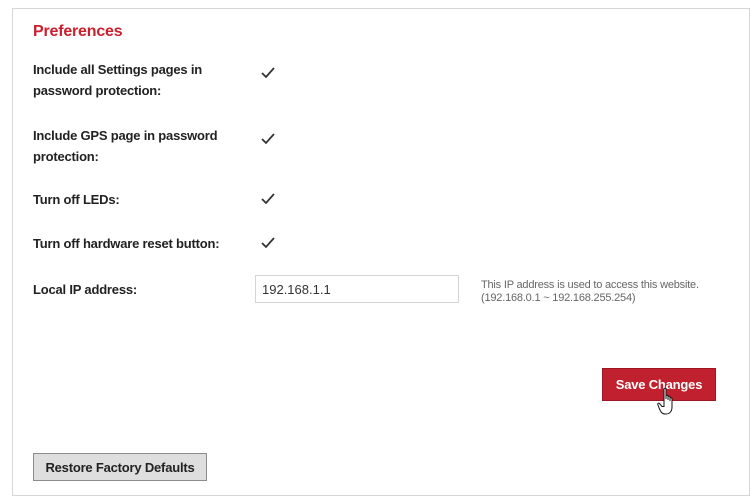 Image resolution: width=751 pixels, height=498 pixels. I want to click on settings-protection-checkbox, so click(268, 73).